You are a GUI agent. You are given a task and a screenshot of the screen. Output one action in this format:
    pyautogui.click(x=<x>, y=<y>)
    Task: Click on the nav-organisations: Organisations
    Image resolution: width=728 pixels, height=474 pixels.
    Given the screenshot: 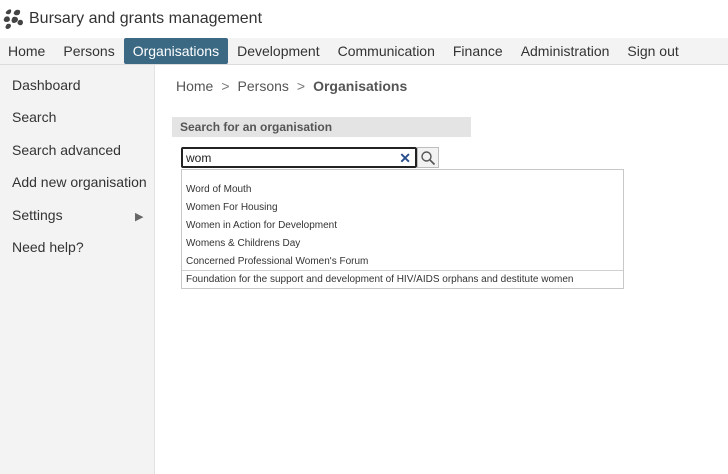 What is the action you would take?
    pyautogui.click(x=176, y=51)
    